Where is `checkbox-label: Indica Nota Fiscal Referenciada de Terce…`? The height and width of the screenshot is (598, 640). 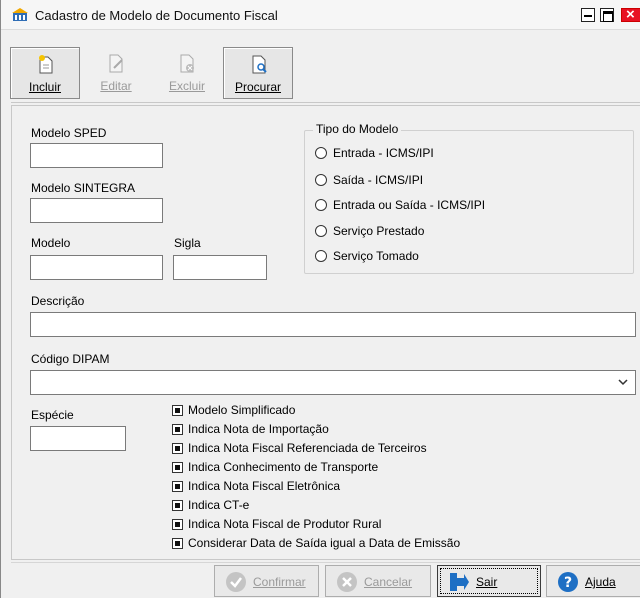 checkbox-label: Indica Nota Fiscal Referenciada de Terce… is located at coordinates (307, 448).